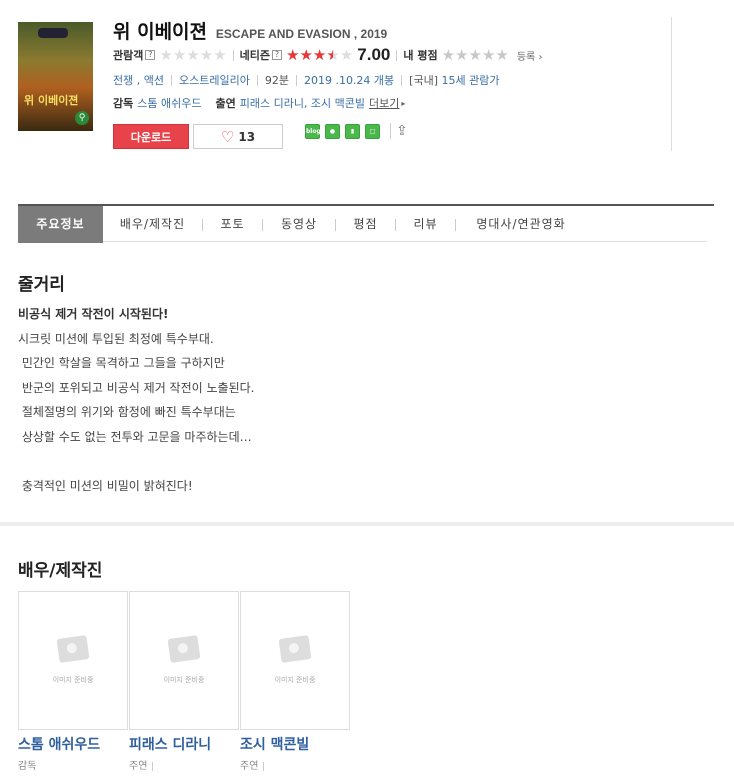 The height and width of the screenshot is (783, 734). What do you see at coordinates (540, 57) in the screenshot?
I see `chevron-right-icon: ›` at bounding box center [540, 57].